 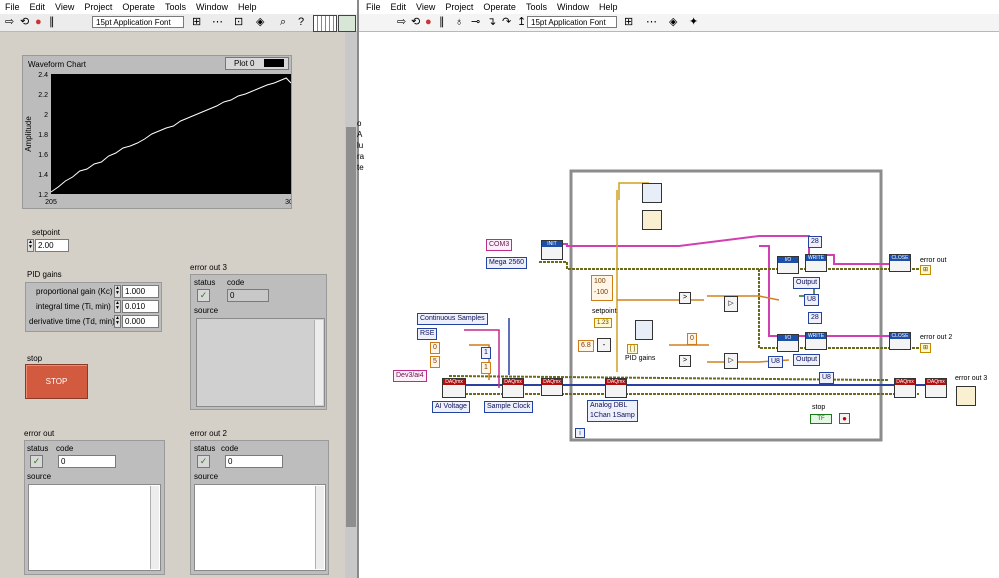 I want to click on fp-vertical-scrollbar, so click(x=351, y=305).